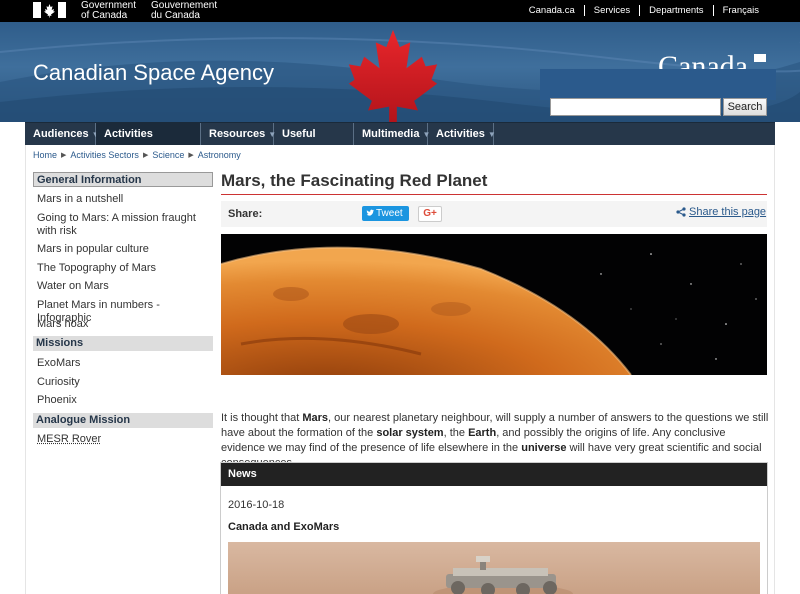 This screenshot has width=800, height=594. I want to click on sidebar-item-topography: The Topography of Mars, so click(123, 268).